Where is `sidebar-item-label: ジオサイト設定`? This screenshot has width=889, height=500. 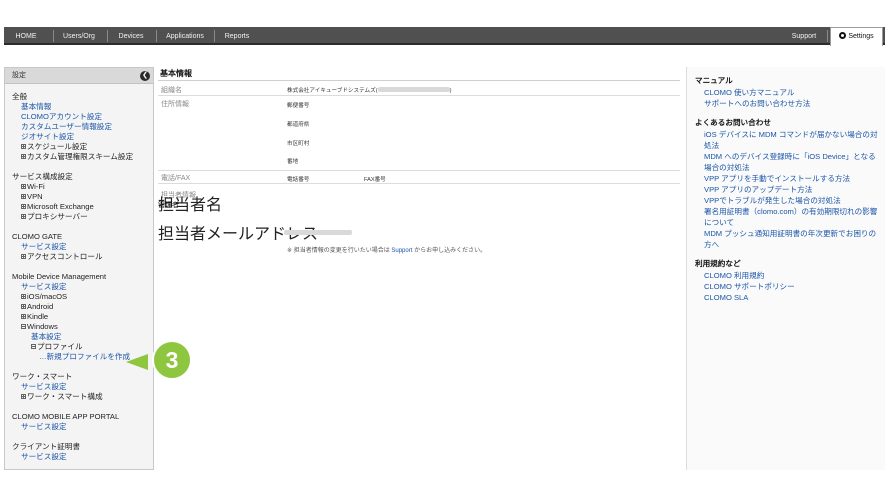 sidebar-item-label: ジオサイト設定 is located at coordinates (48, 136).